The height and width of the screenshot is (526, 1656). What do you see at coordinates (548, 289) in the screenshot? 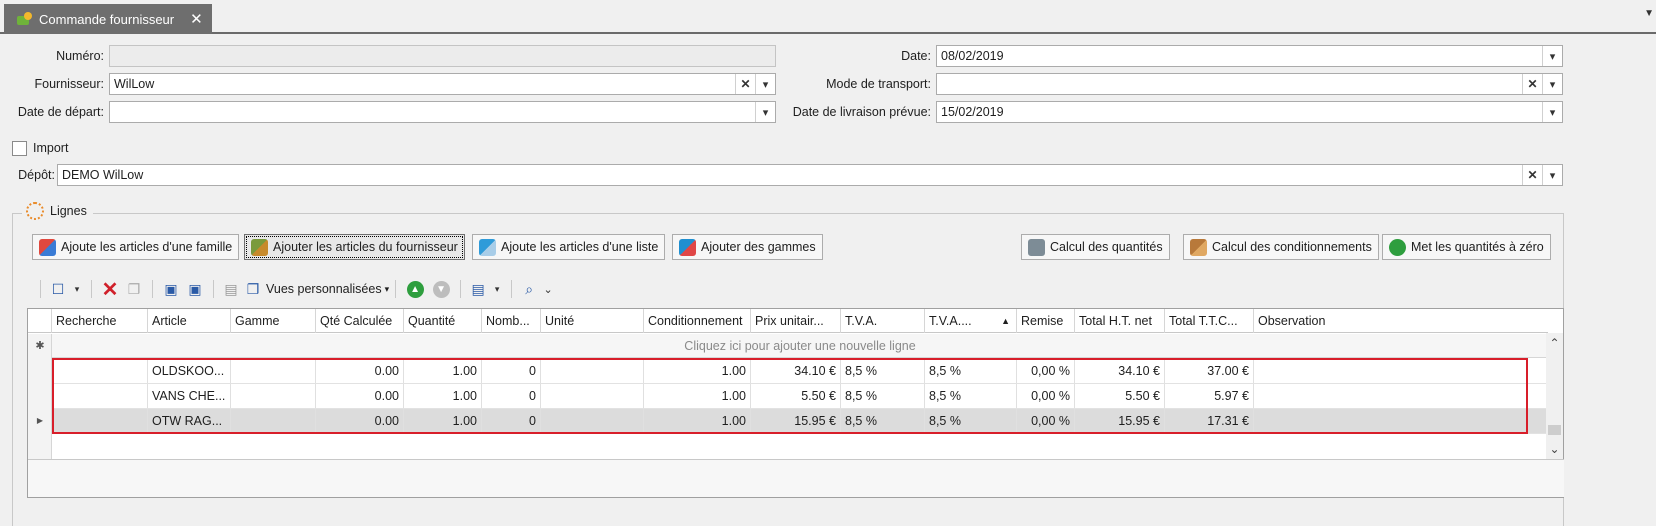
I see `chevron-down-icon: ⌄` at bounding box center [548, 289].